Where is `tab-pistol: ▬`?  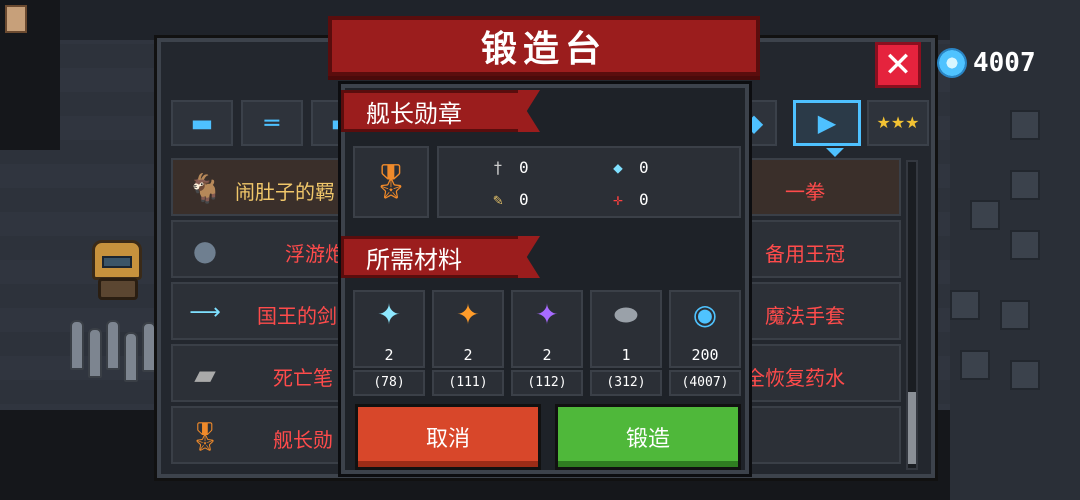 tab-pistol: ▬ is located at coordinates (202, 123).